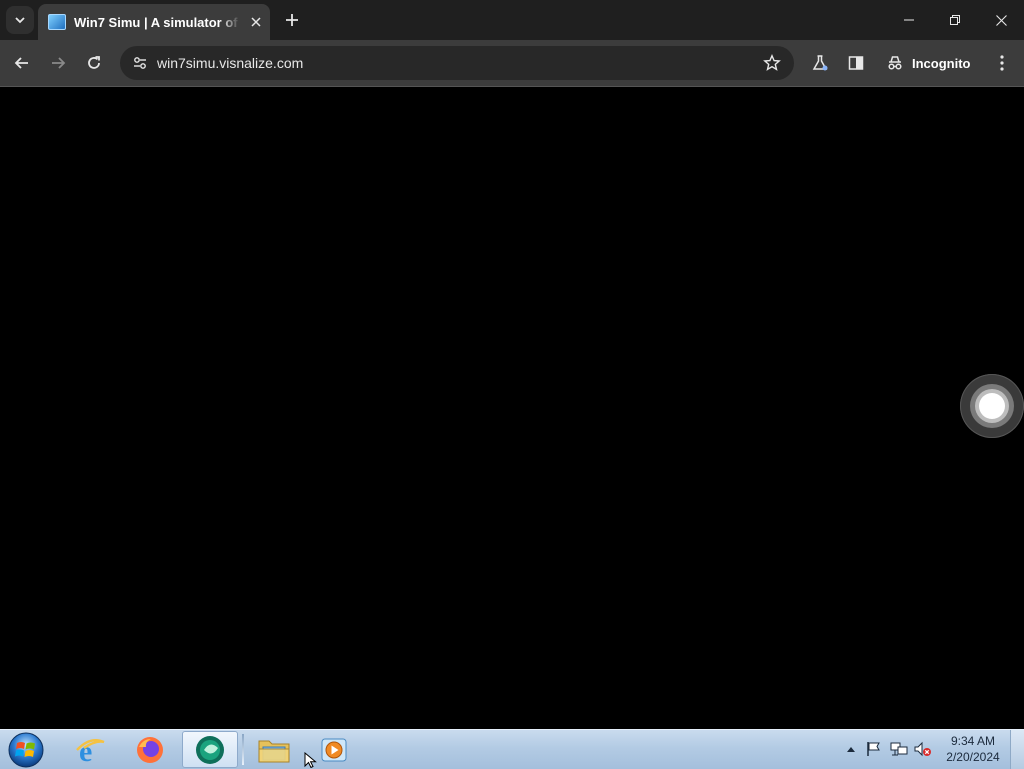  I want to click on back-arrow-icon, so click(21, 63).